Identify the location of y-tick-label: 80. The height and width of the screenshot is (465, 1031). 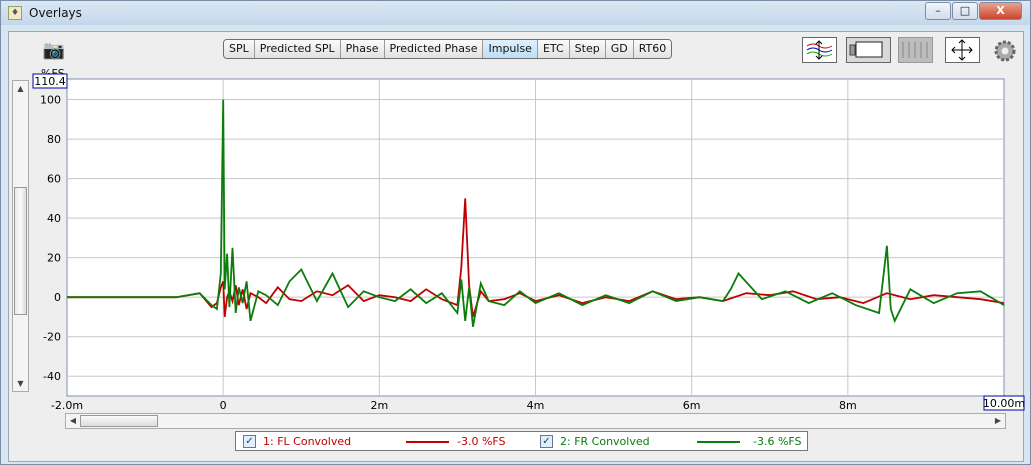
(54, 139).